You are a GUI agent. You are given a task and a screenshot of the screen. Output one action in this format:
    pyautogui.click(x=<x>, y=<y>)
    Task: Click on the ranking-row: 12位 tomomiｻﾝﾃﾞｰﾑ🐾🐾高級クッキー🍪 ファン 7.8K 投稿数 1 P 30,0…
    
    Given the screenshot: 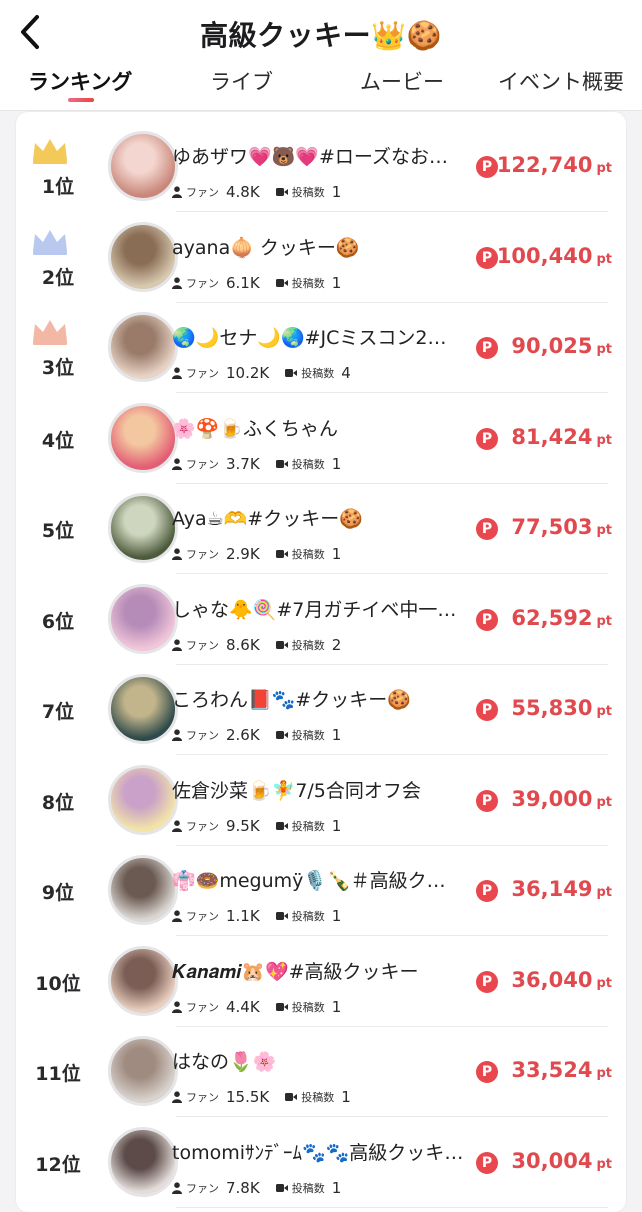 What is the action you would take?
    pyautogui.click(x=321, y=1163)
    